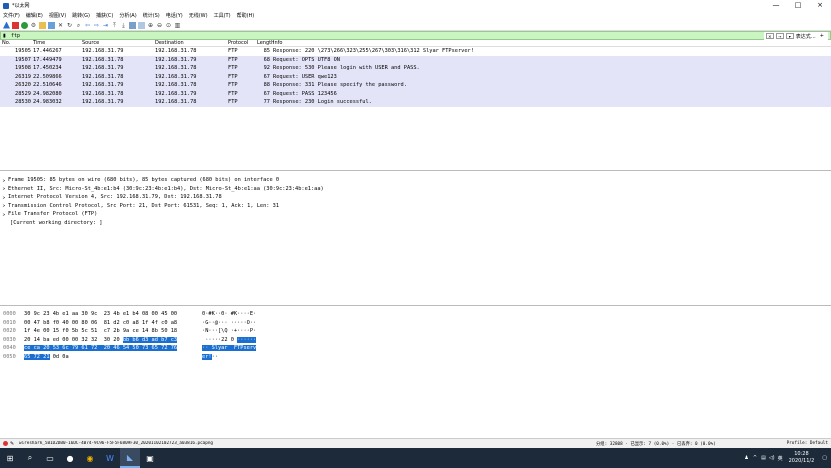 Image resolution: width=831 pixels, height=468 pixels. I want to click on other-app-icon: ▣, so click(150, 458).